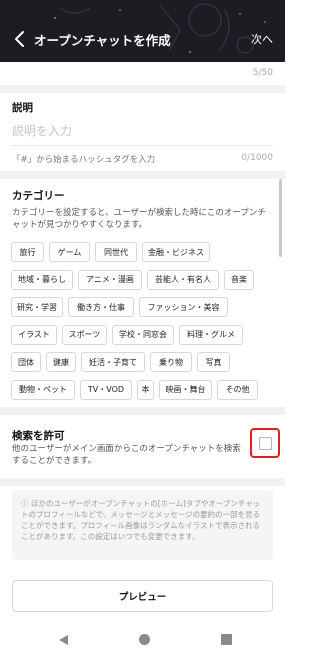  What do you see at coordinates (61, 362) in the screenshot?
I see `category-chip: 健康` at bounding box center [61, 362].